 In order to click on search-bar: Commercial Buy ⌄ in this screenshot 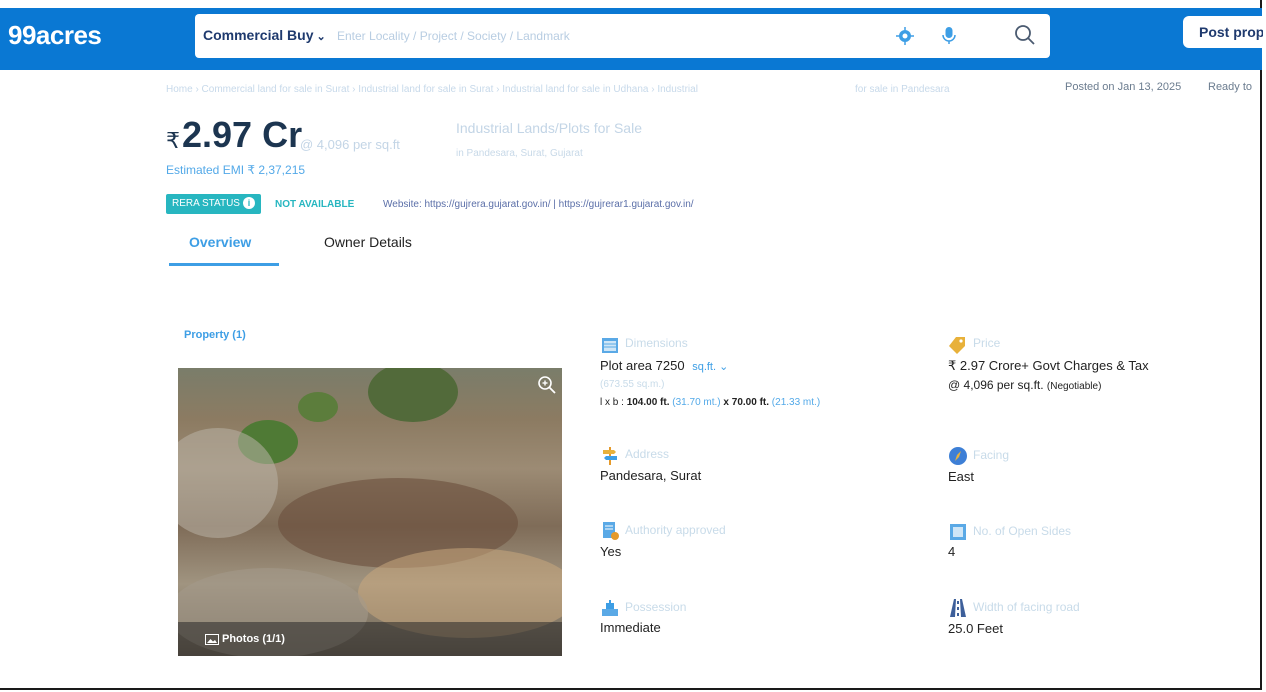, I will do `click(622, 36)`.